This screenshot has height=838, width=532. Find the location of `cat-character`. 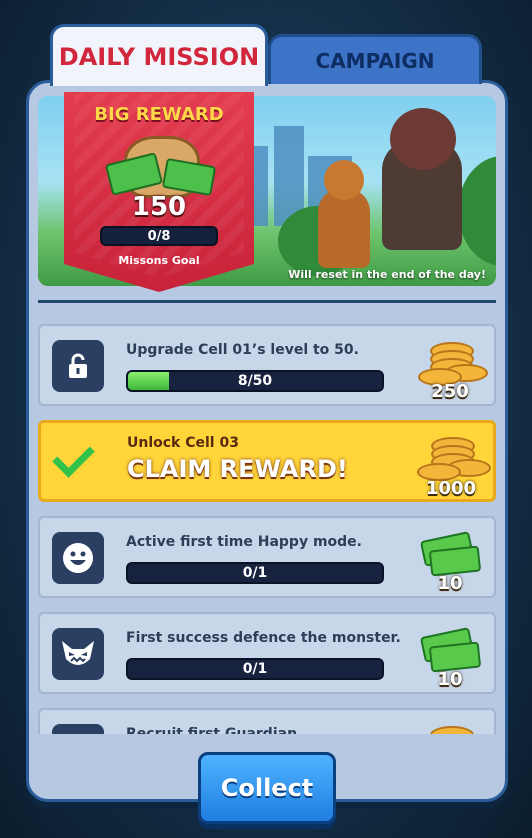

cat-character is located at coordinates (344, 228).